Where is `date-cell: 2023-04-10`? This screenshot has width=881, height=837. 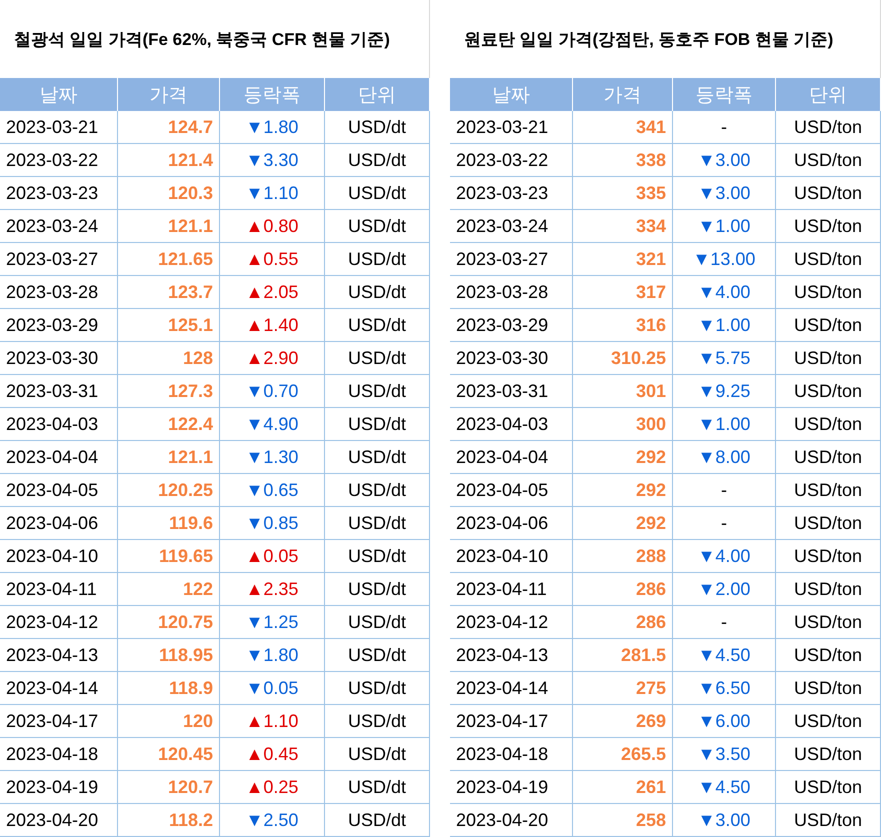 date-cell: 2023-04-10 is located at coordinates (59, 556).